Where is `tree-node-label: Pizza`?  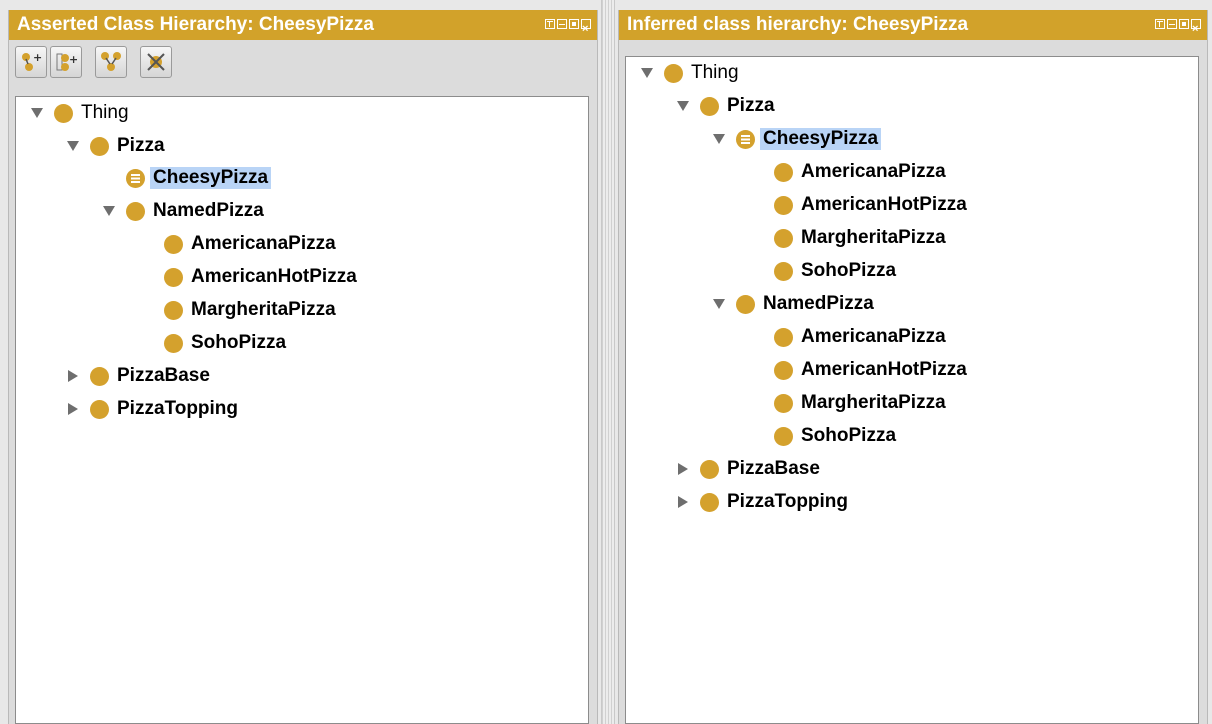
tree-node-label: Pizza is located at coordinates (141, 145).